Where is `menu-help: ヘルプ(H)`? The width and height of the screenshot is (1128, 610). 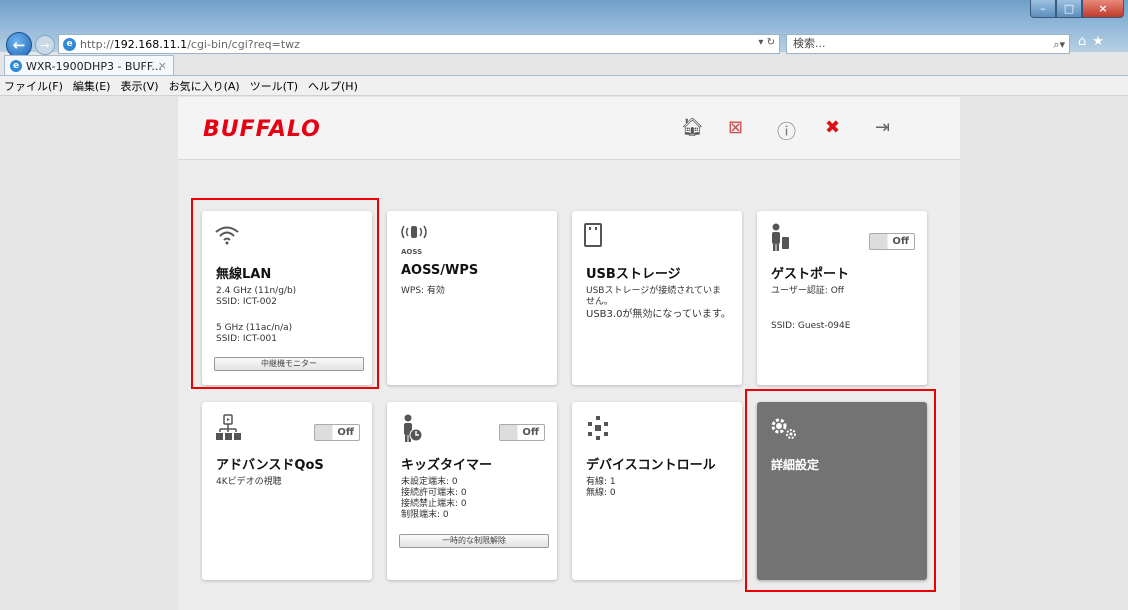
menu-help: ヘルプ(H) is located at coordinates (333, 86).